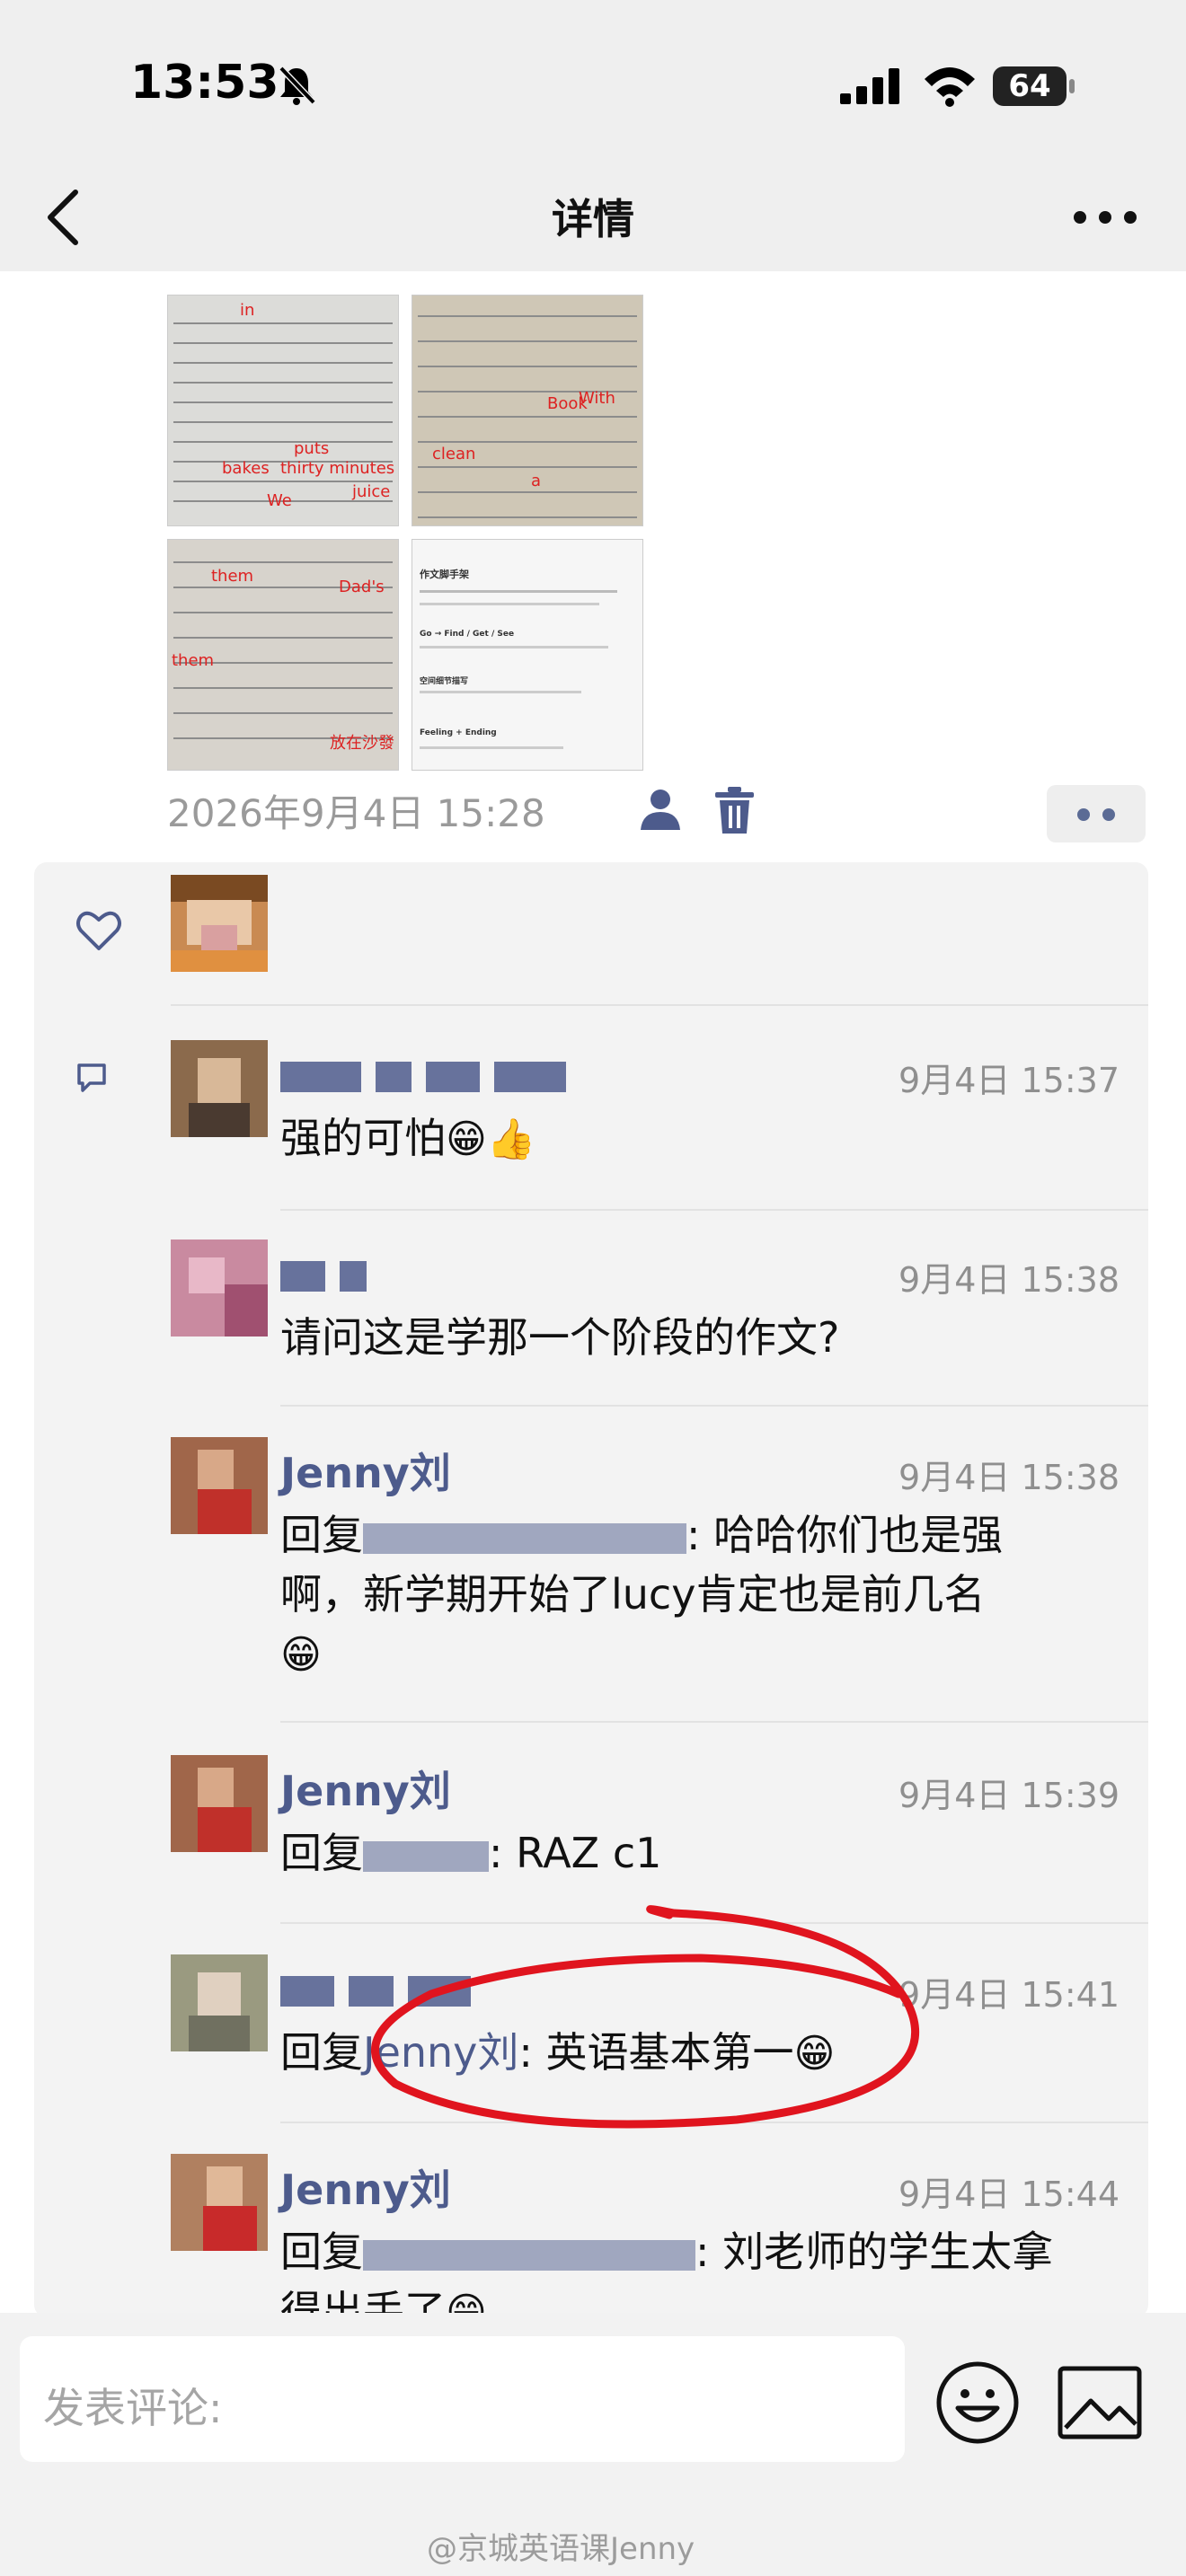 The image size is (1186, 2576). Describe the element at coordinates (597, 398) in the screenshot. I see `photo-mark: With` at that location.